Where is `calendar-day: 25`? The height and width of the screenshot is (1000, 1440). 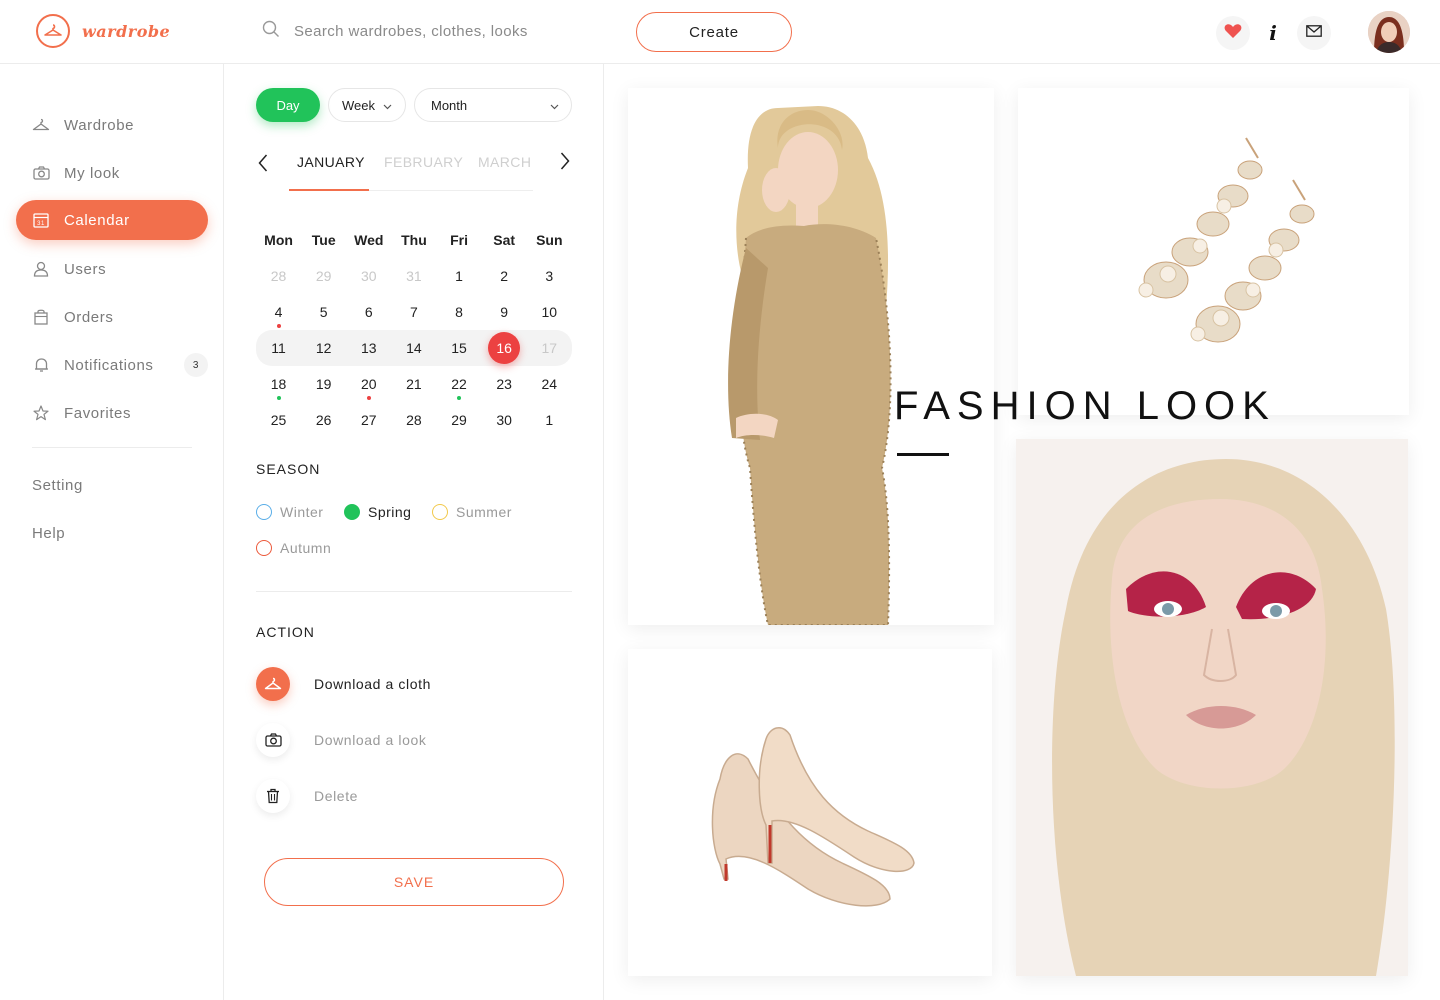 calendar-day: 25 is located at coordinates (278, 420).